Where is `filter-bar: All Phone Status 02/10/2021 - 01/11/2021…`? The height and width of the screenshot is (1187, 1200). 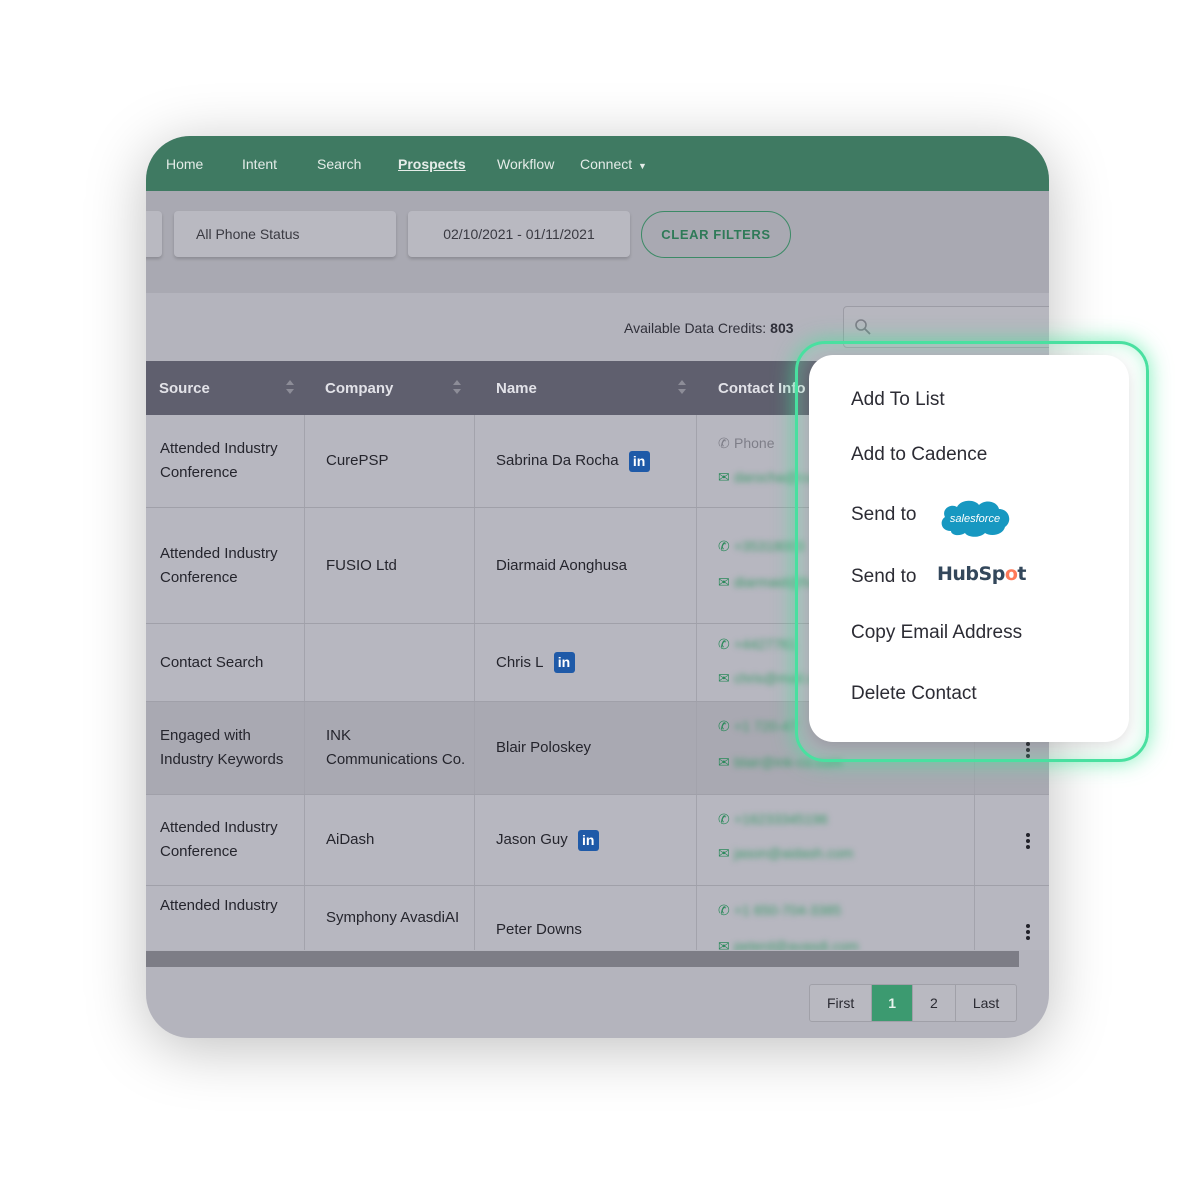 filter-bar: All Phone Status 02/10/2021 - 01/11/2021… is located at coordinates (597, 242).